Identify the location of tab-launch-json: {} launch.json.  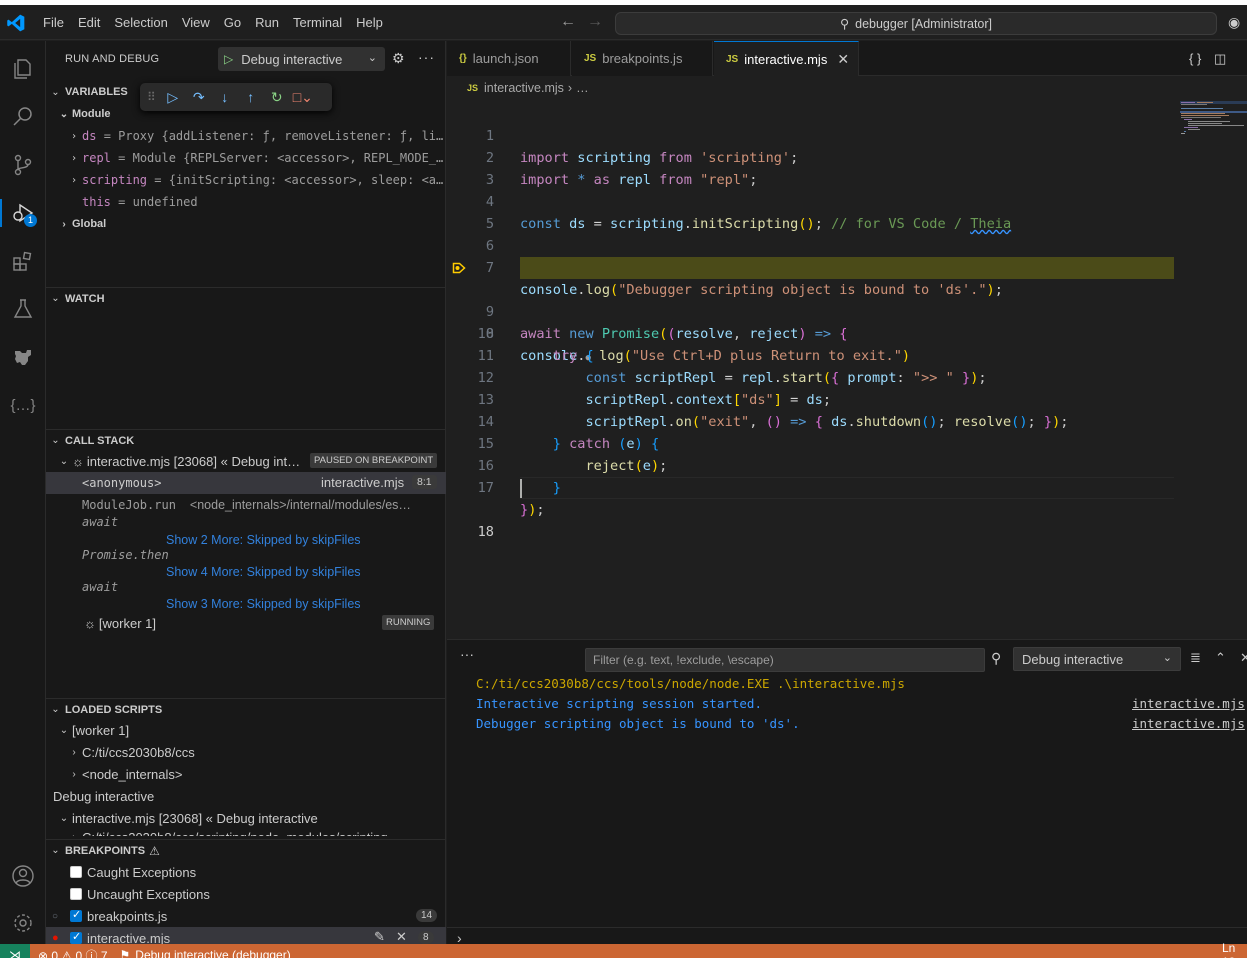
(509, 58).